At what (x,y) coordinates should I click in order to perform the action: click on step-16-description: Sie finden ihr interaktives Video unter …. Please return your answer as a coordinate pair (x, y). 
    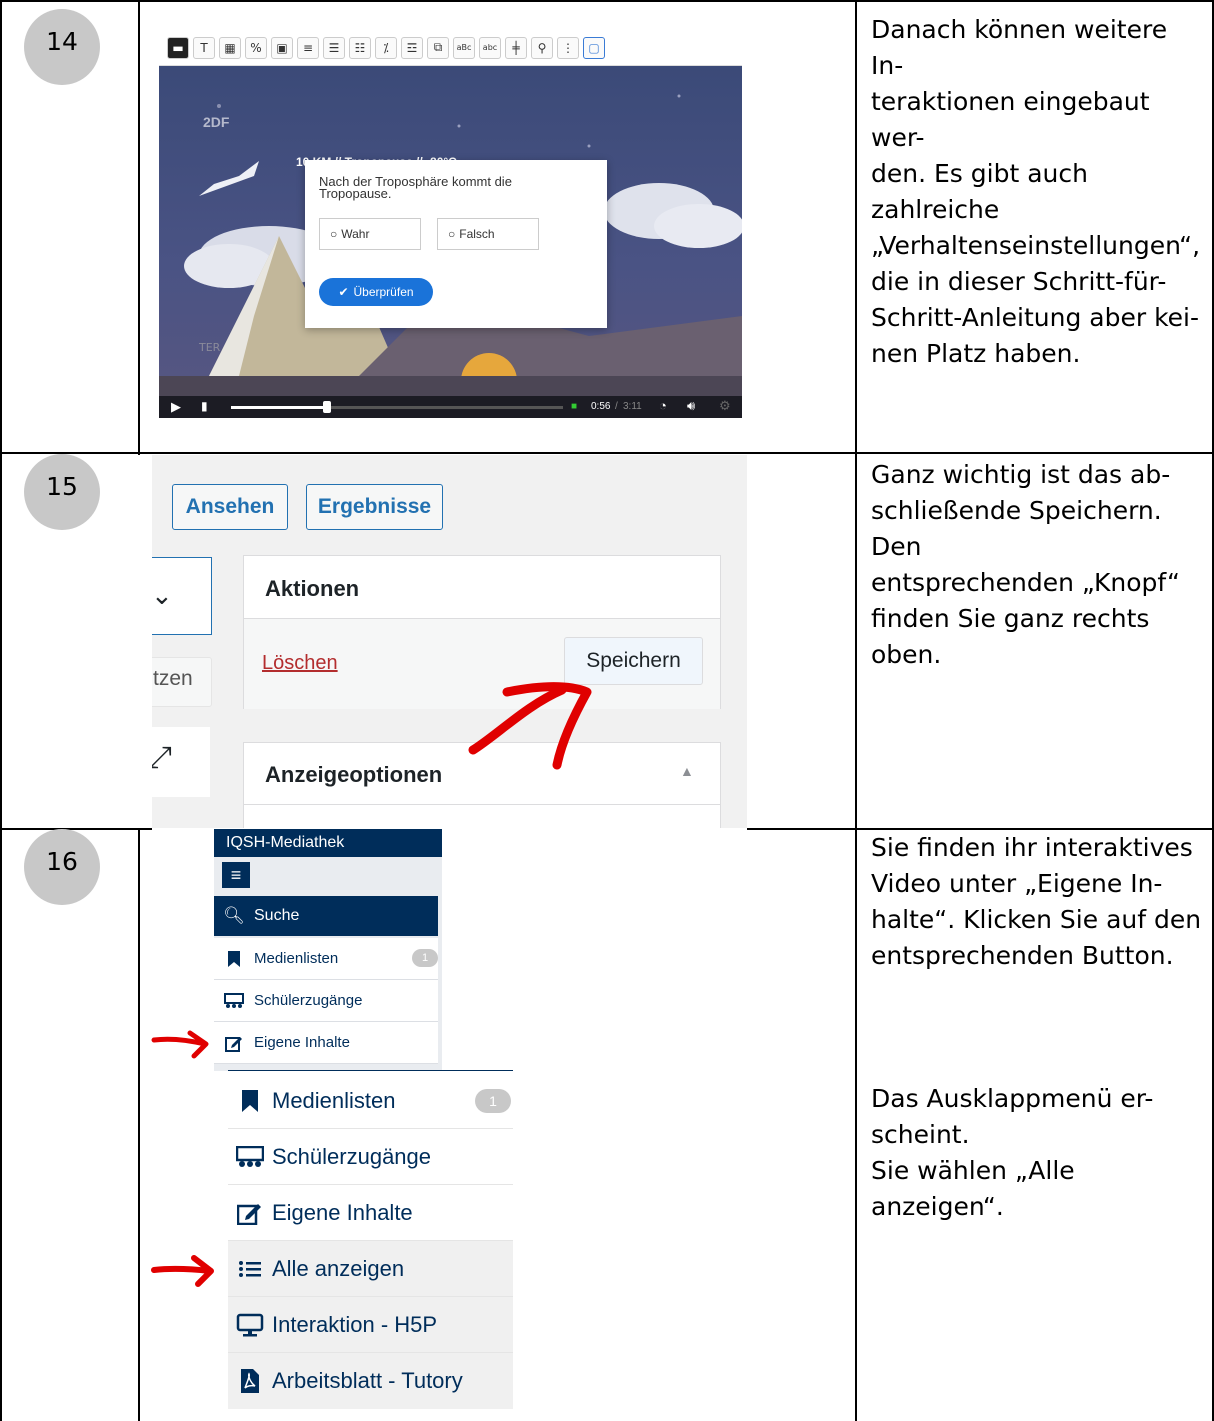
    Looking at the image, I should click on (1036, 901).